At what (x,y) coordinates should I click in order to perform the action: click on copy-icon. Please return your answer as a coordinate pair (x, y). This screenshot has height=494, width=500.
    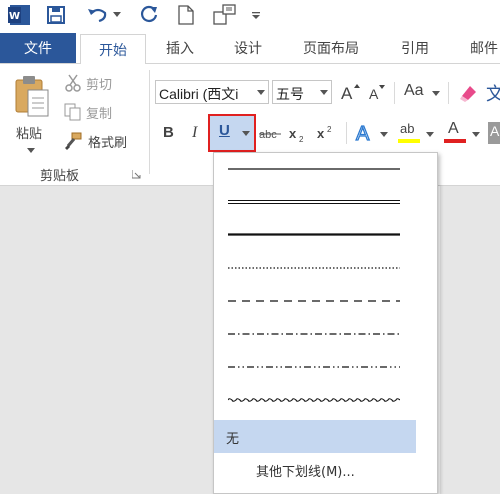
    Looking at the image, I should click on (72, 112).